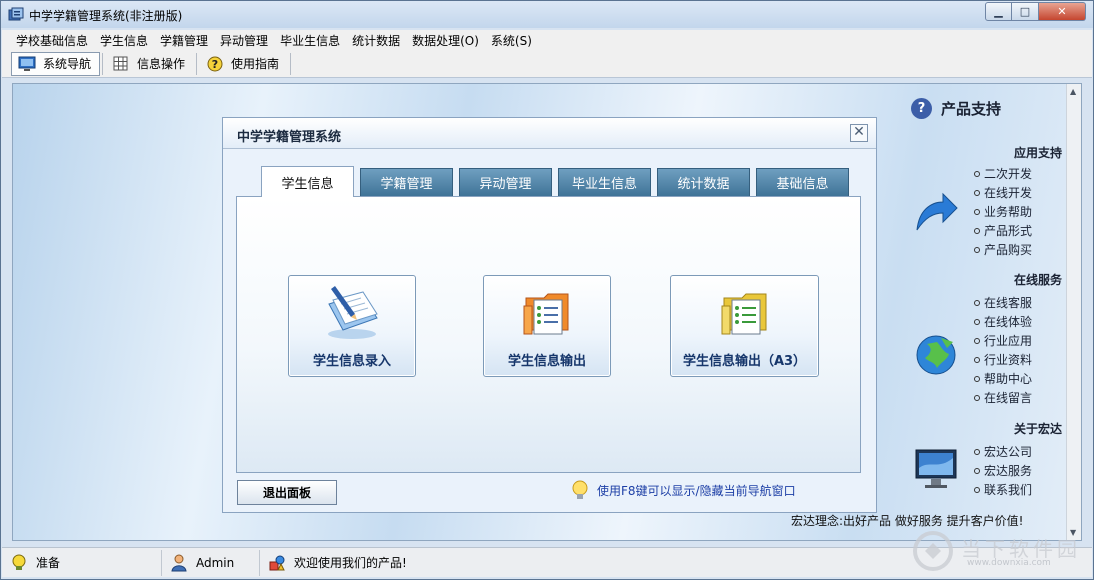 This screenshot has width=1094, height=580. What do you see at coordinates (1003, 451) in the screenshot?
I see `link-company: 宏达公司` at bounding box center [1003, 451].